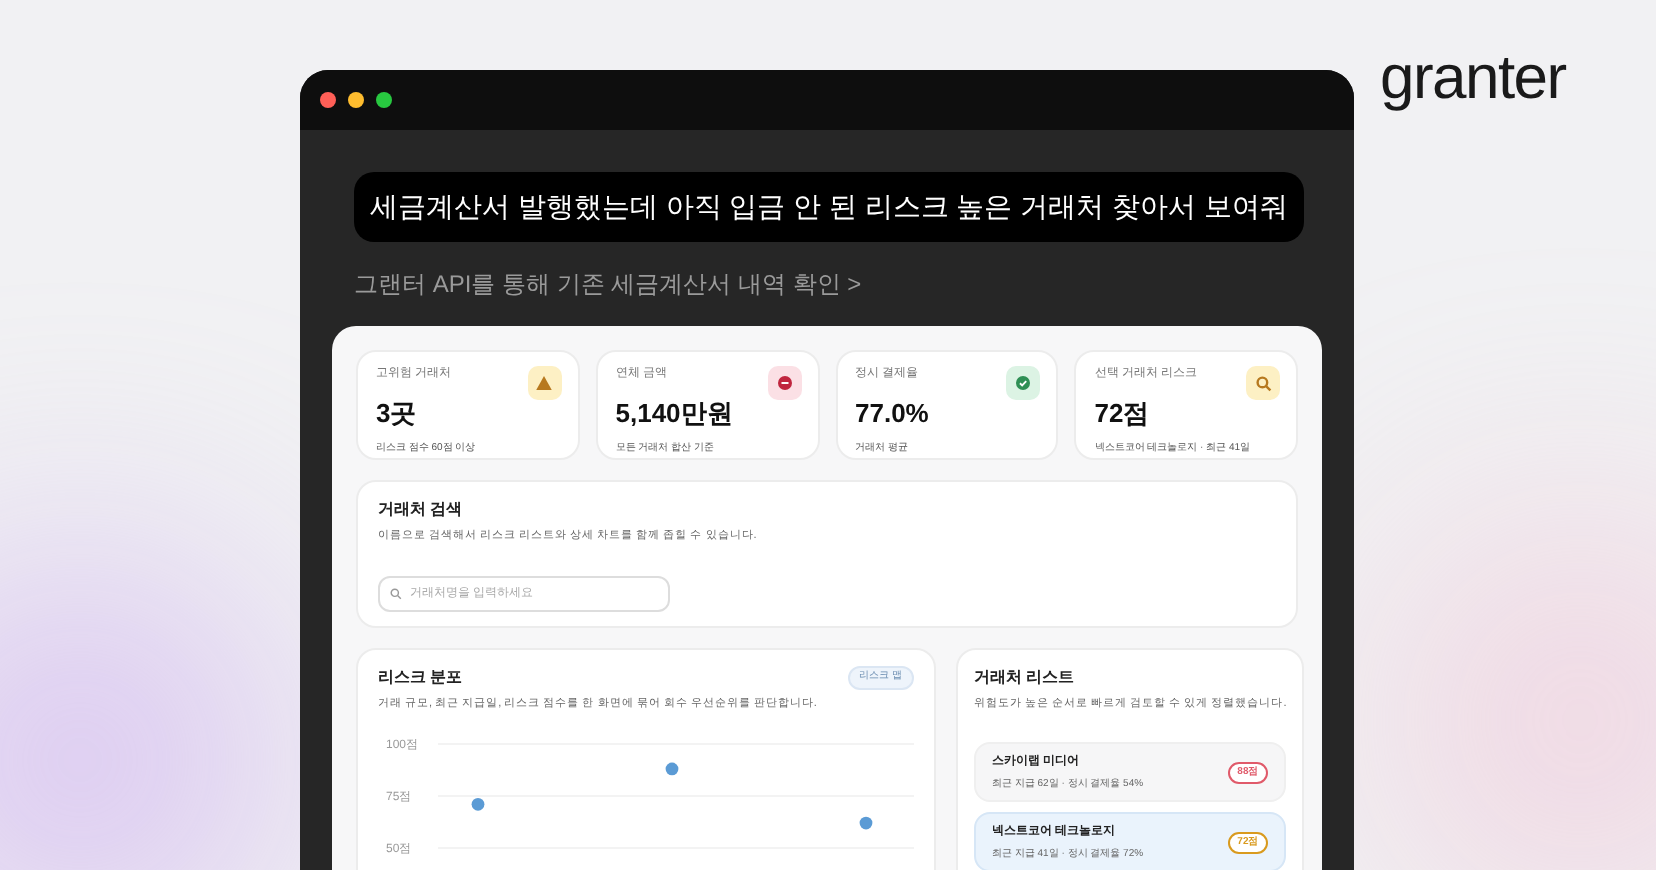 Image resolution: width=1656 pixels, height=870 pixels. I want to click on warning-icon, so click(544, 383).